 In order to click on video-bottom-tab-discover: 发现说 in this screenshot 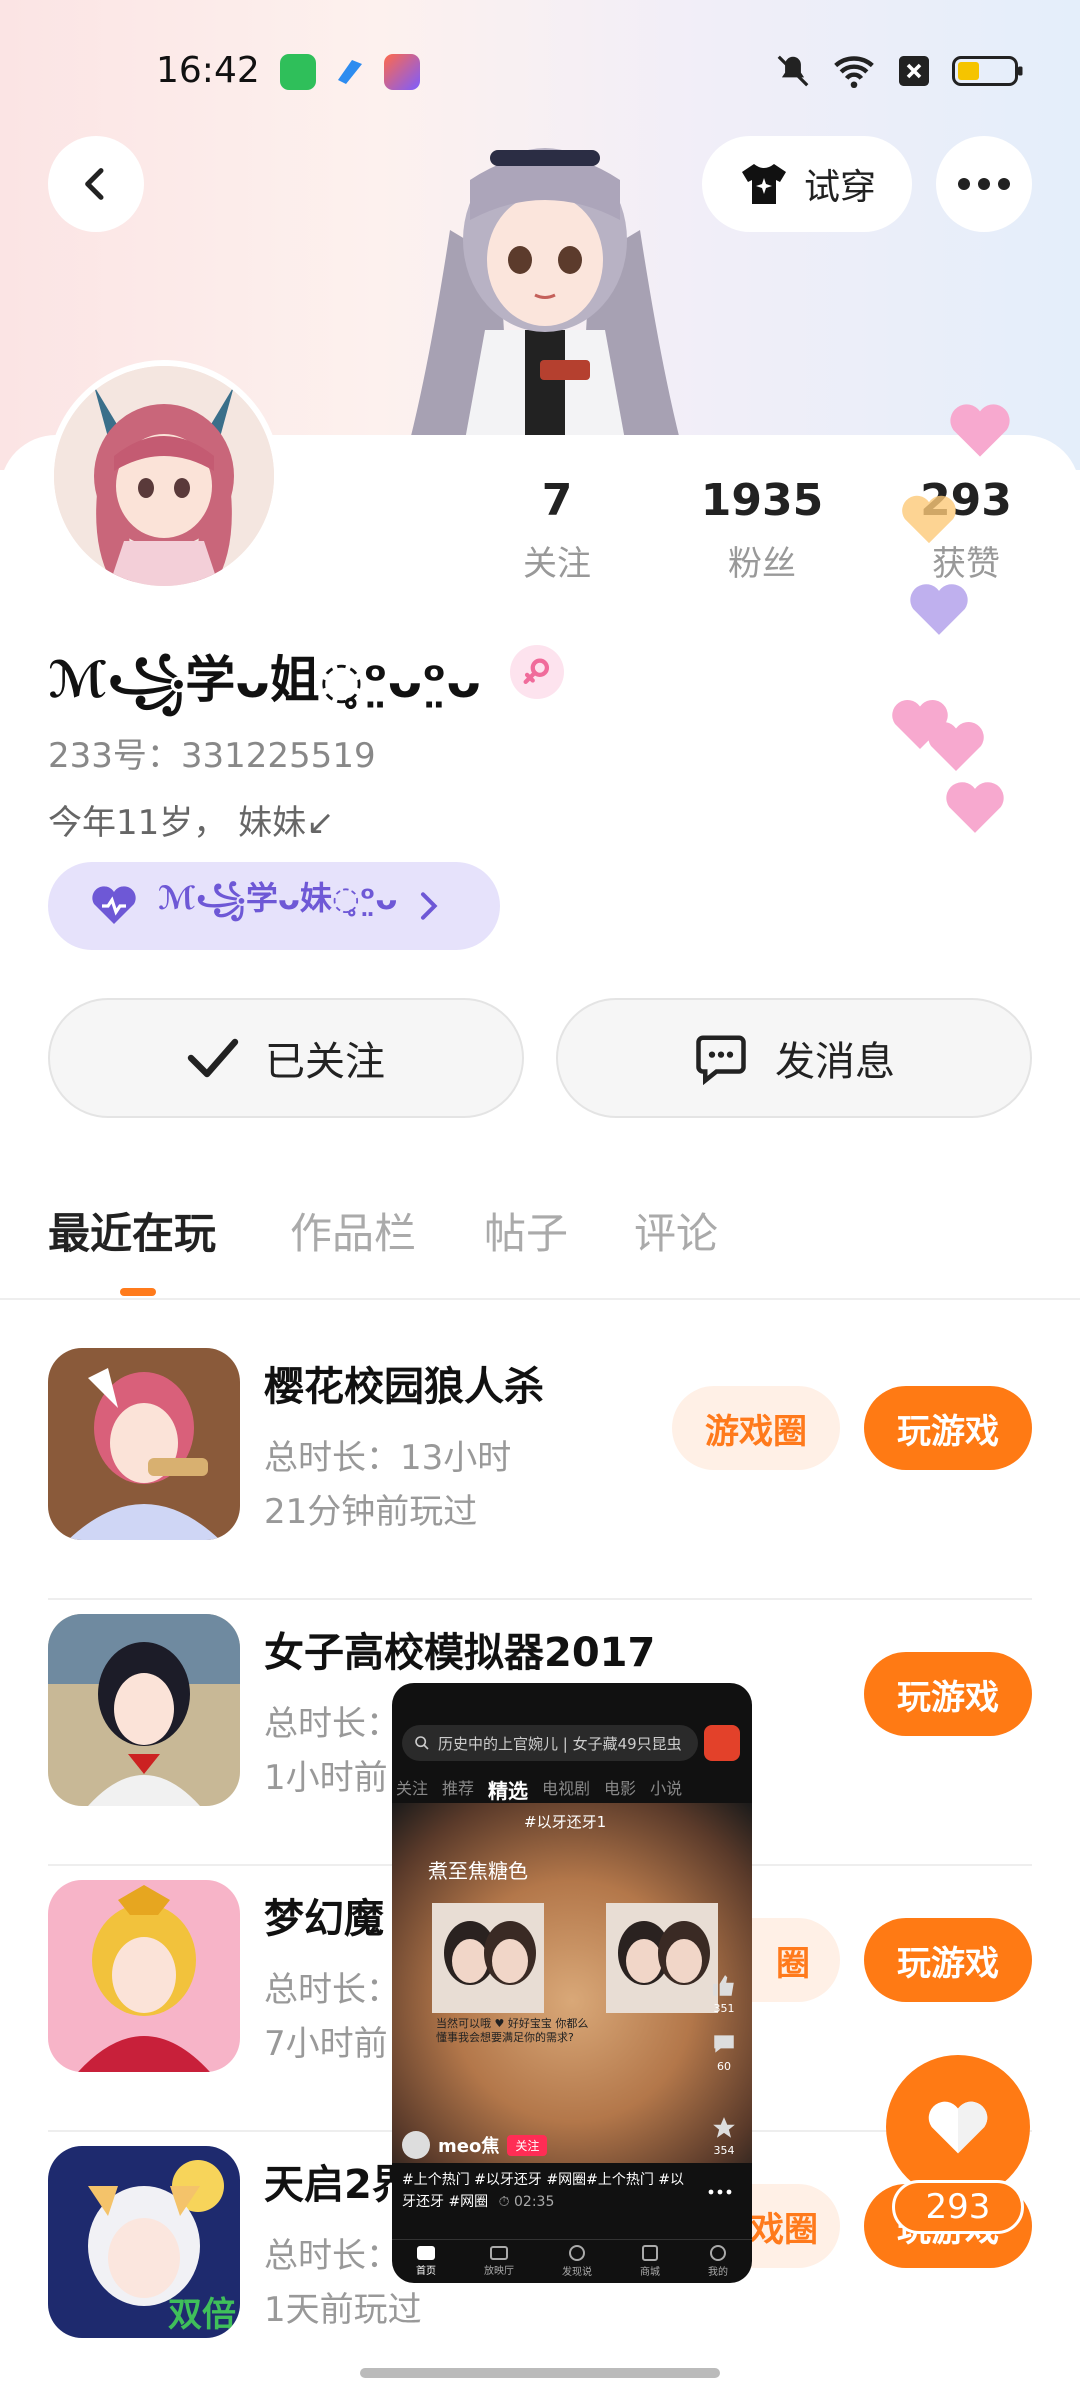, I will do `click(577, 2261)`.